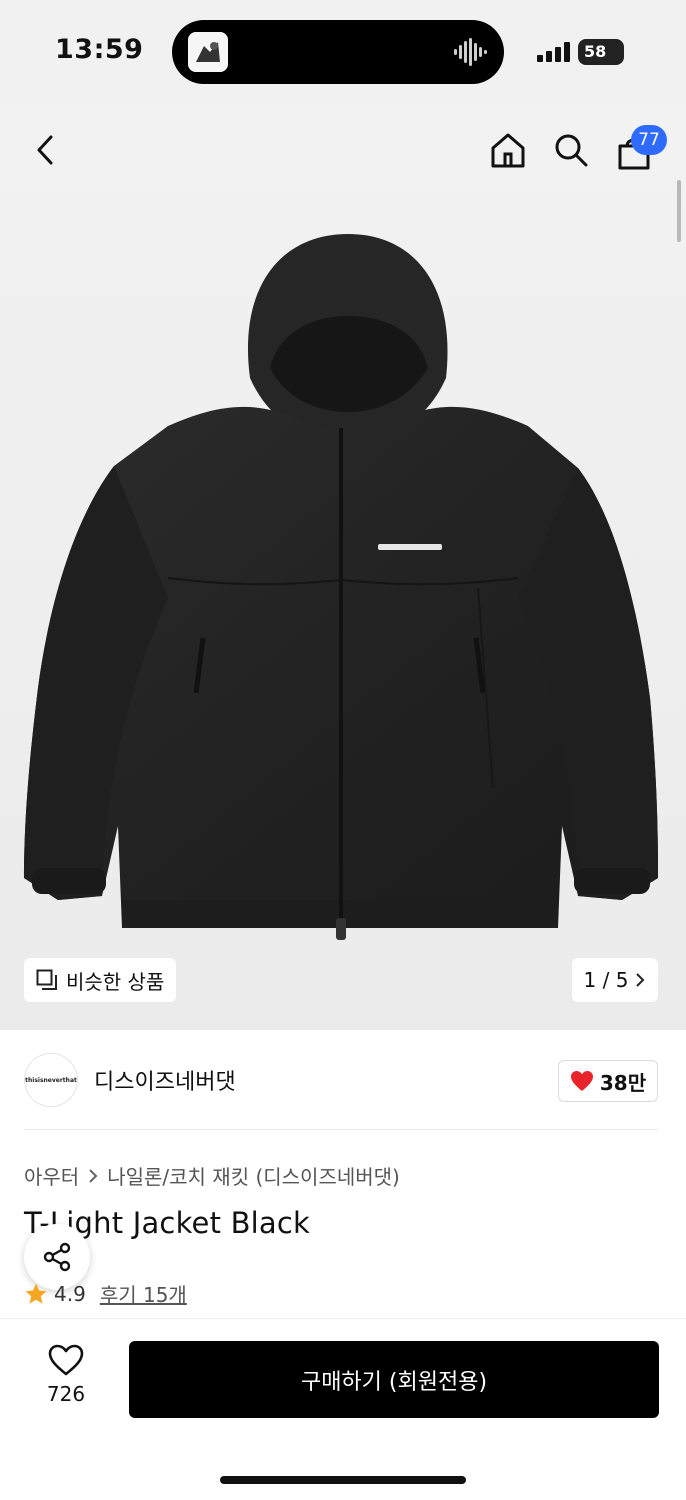 The image size is (686, 1500). I want to click on heart-filled-icon, so click(581, 1081).